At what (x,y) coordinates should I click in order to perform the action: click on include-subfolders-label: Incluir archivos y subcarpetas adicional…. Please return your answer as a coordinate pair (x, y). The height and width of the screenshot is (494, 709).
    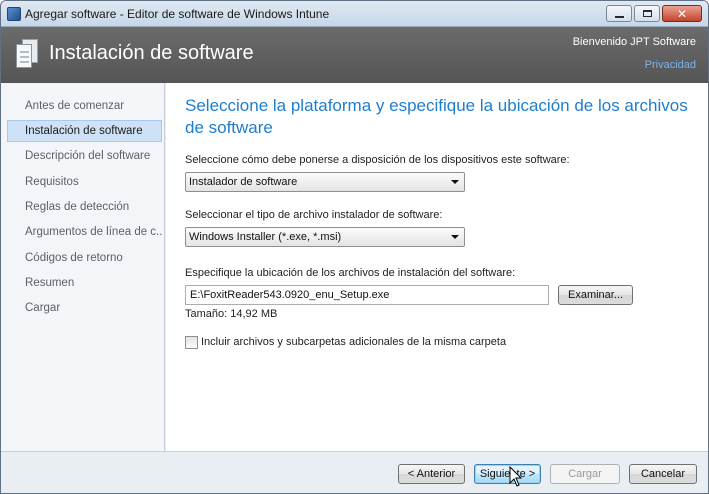
    Looking at the image, I should click on (354, 342).